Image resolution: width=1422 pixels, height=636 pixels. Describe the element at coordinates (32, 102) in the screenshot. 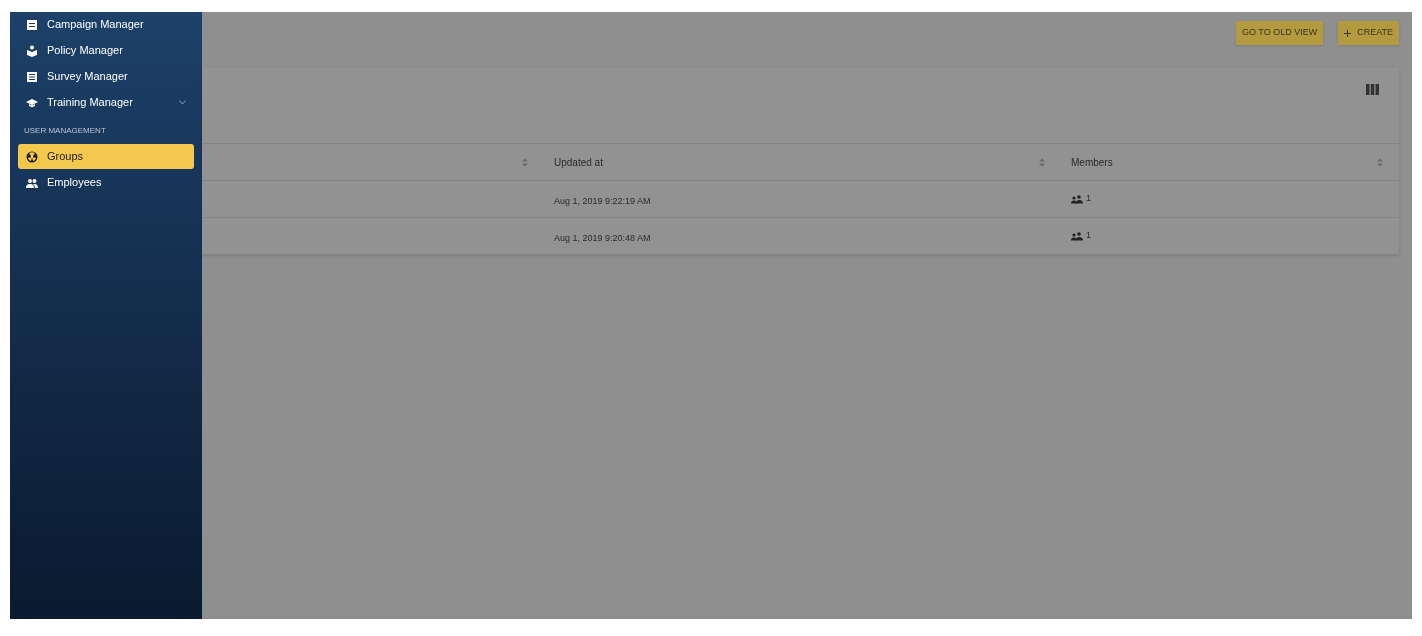

I see `graduation-cap-icon` at that location.